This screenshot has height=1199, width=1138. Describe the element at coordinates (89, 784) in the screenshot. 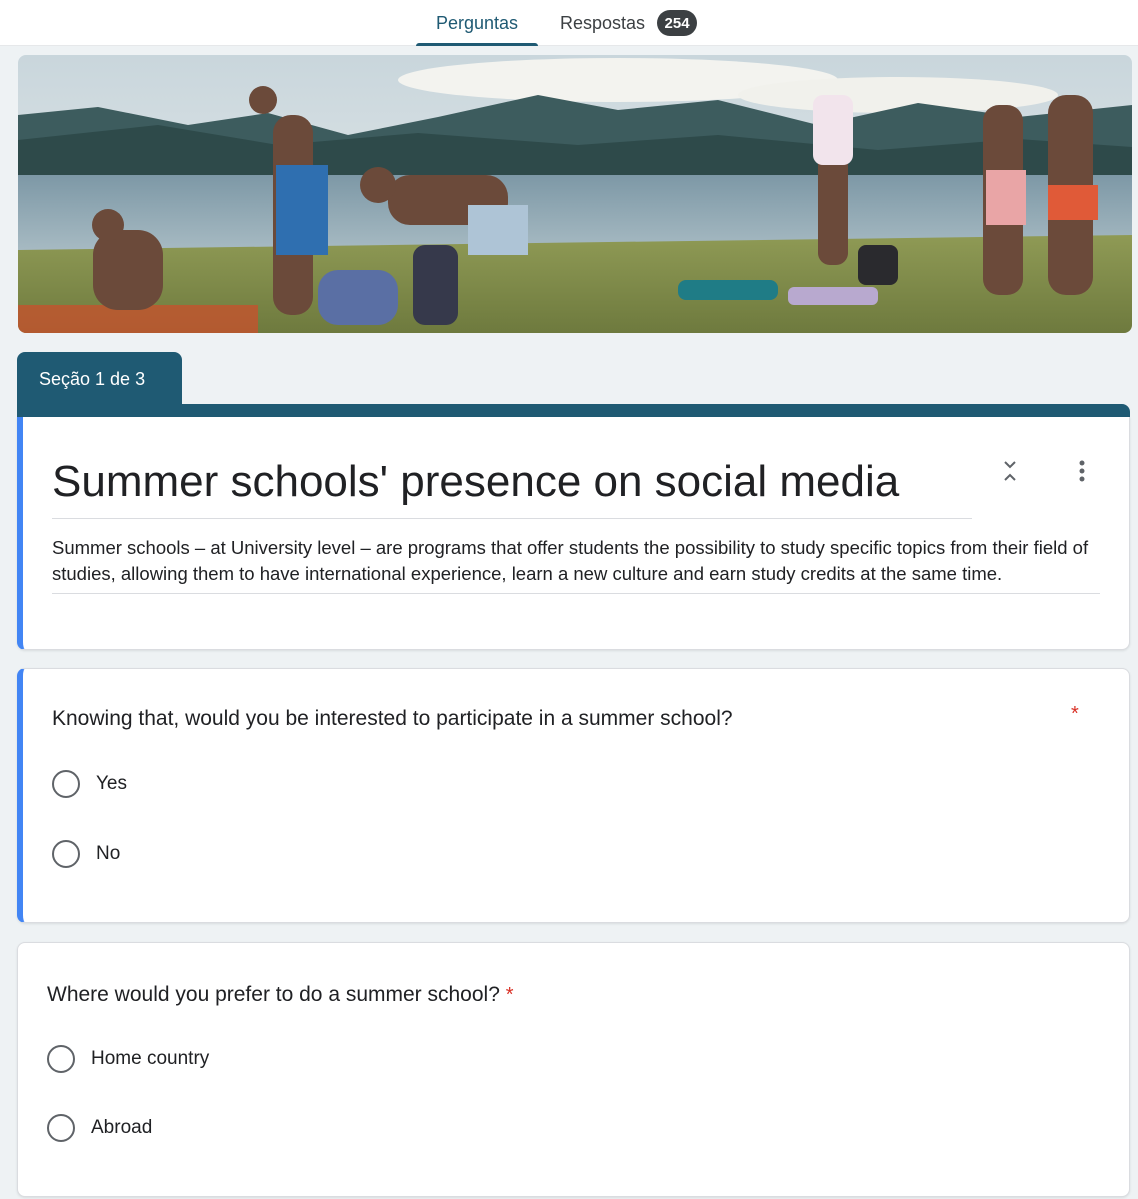

I see `radio-option: Yes` at that location.